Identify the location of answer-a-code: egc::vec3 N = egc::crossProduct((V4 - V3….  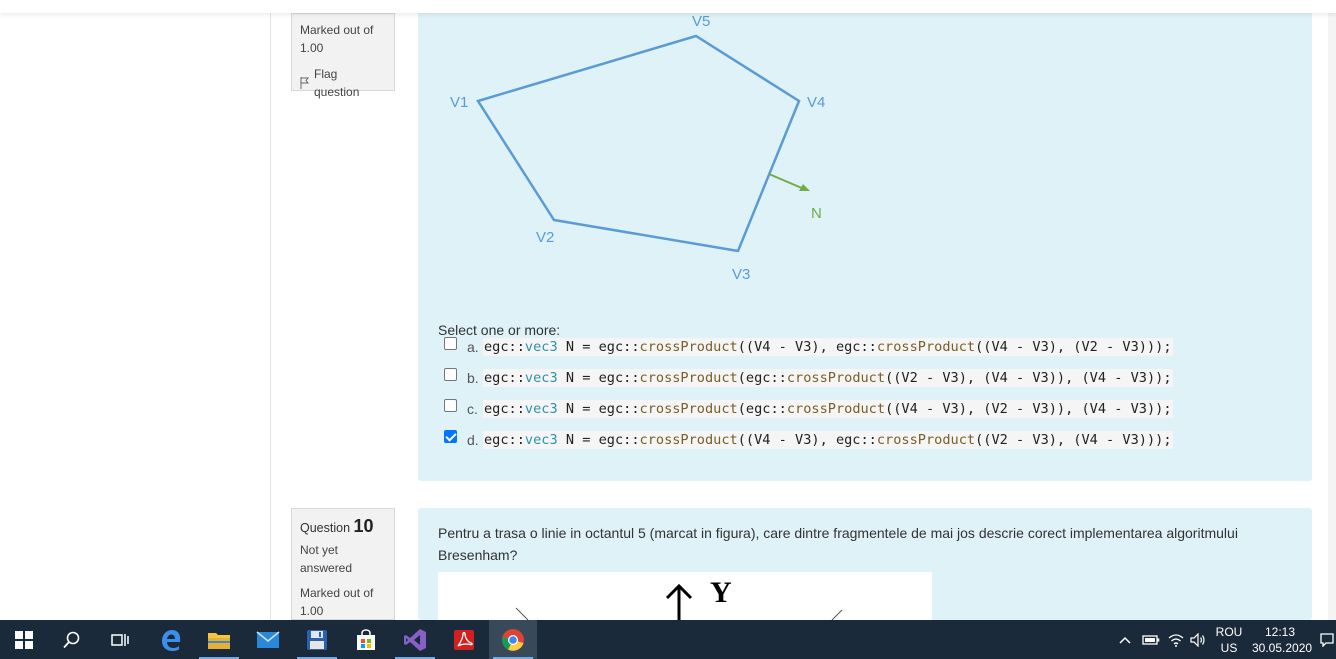
(828, 346).